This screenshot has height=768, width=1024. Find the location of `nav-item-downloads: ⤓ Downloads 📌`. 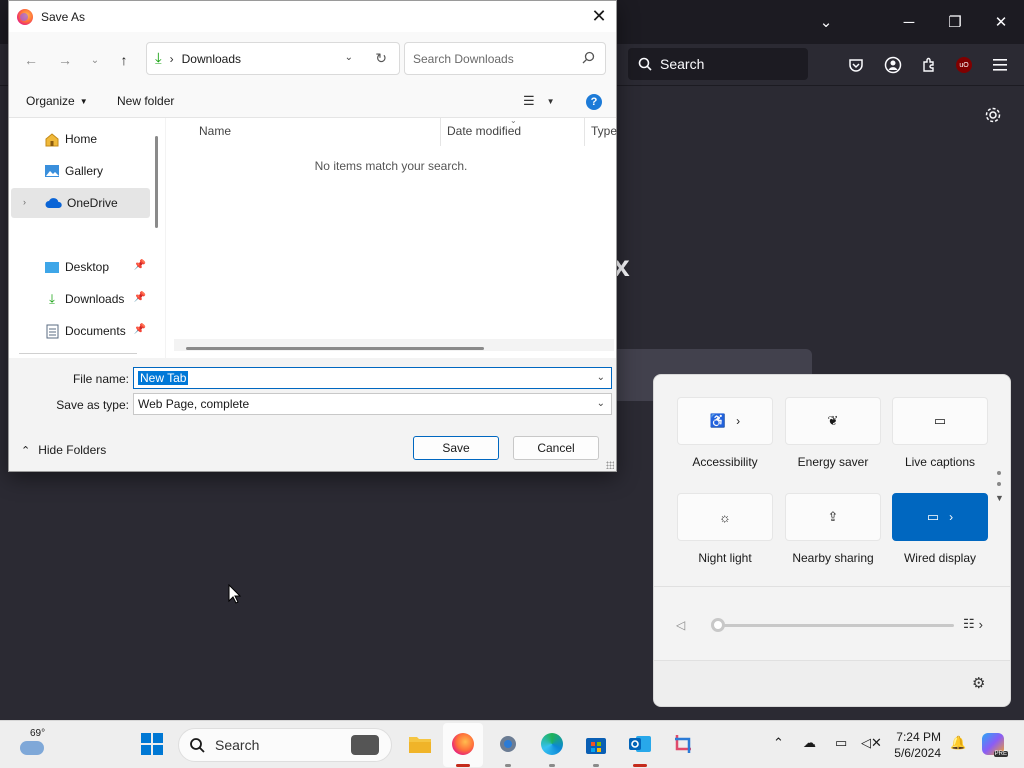

nav-item-downloads: ⤓ Downloads 📌 is located at coordinates (78, 299).